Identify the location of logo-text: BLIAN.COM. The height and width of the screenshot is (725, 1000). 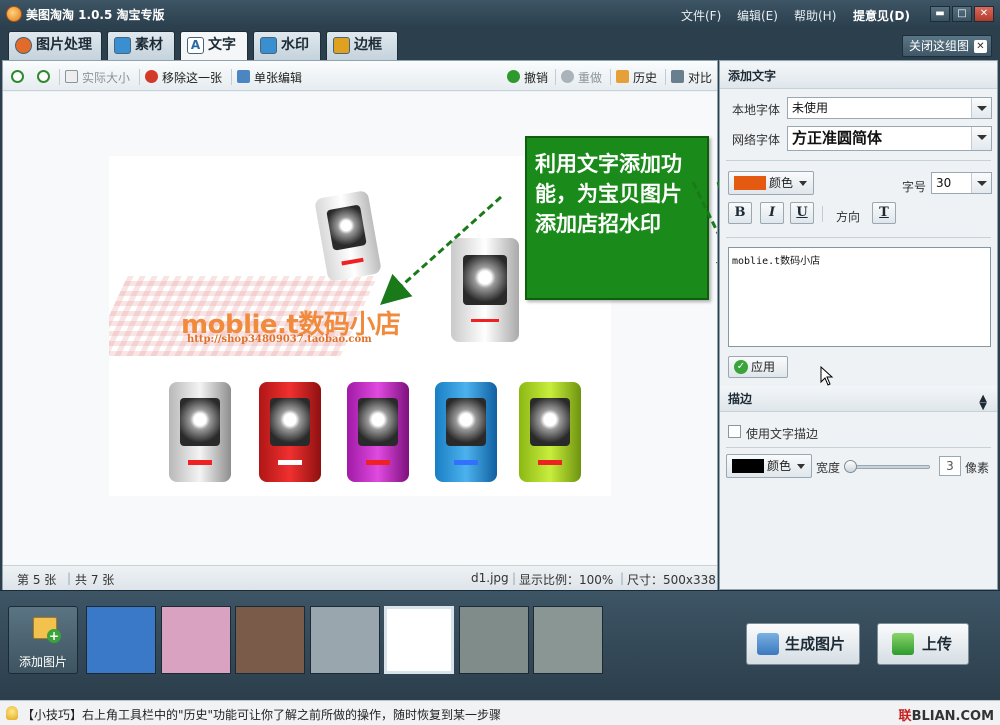
(952, 716).